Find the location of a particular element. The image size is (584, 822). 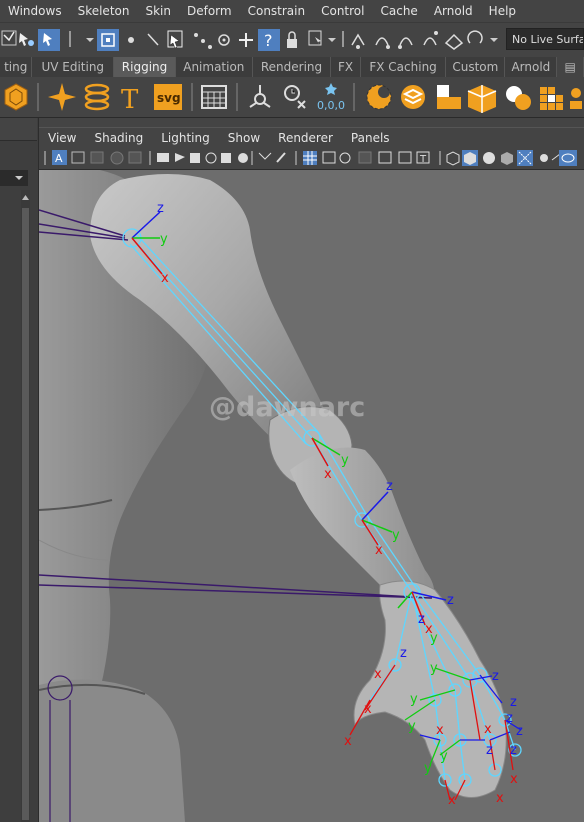

polyhedron-icon is located at coordinates (16, 97).